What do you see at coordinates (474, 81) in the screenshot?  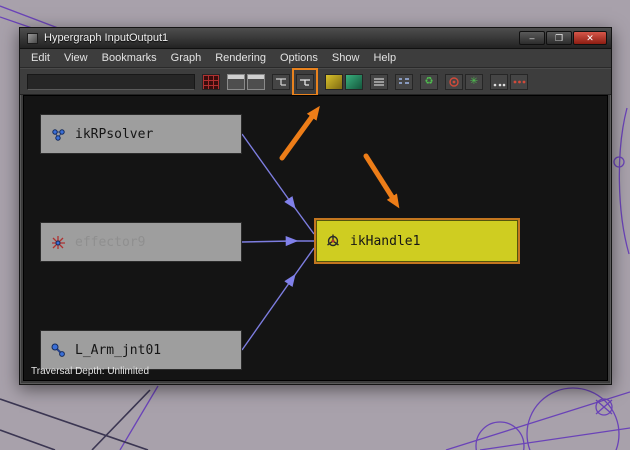 I see `show-connected-icon: ✳` at bounding box center [474, 81].